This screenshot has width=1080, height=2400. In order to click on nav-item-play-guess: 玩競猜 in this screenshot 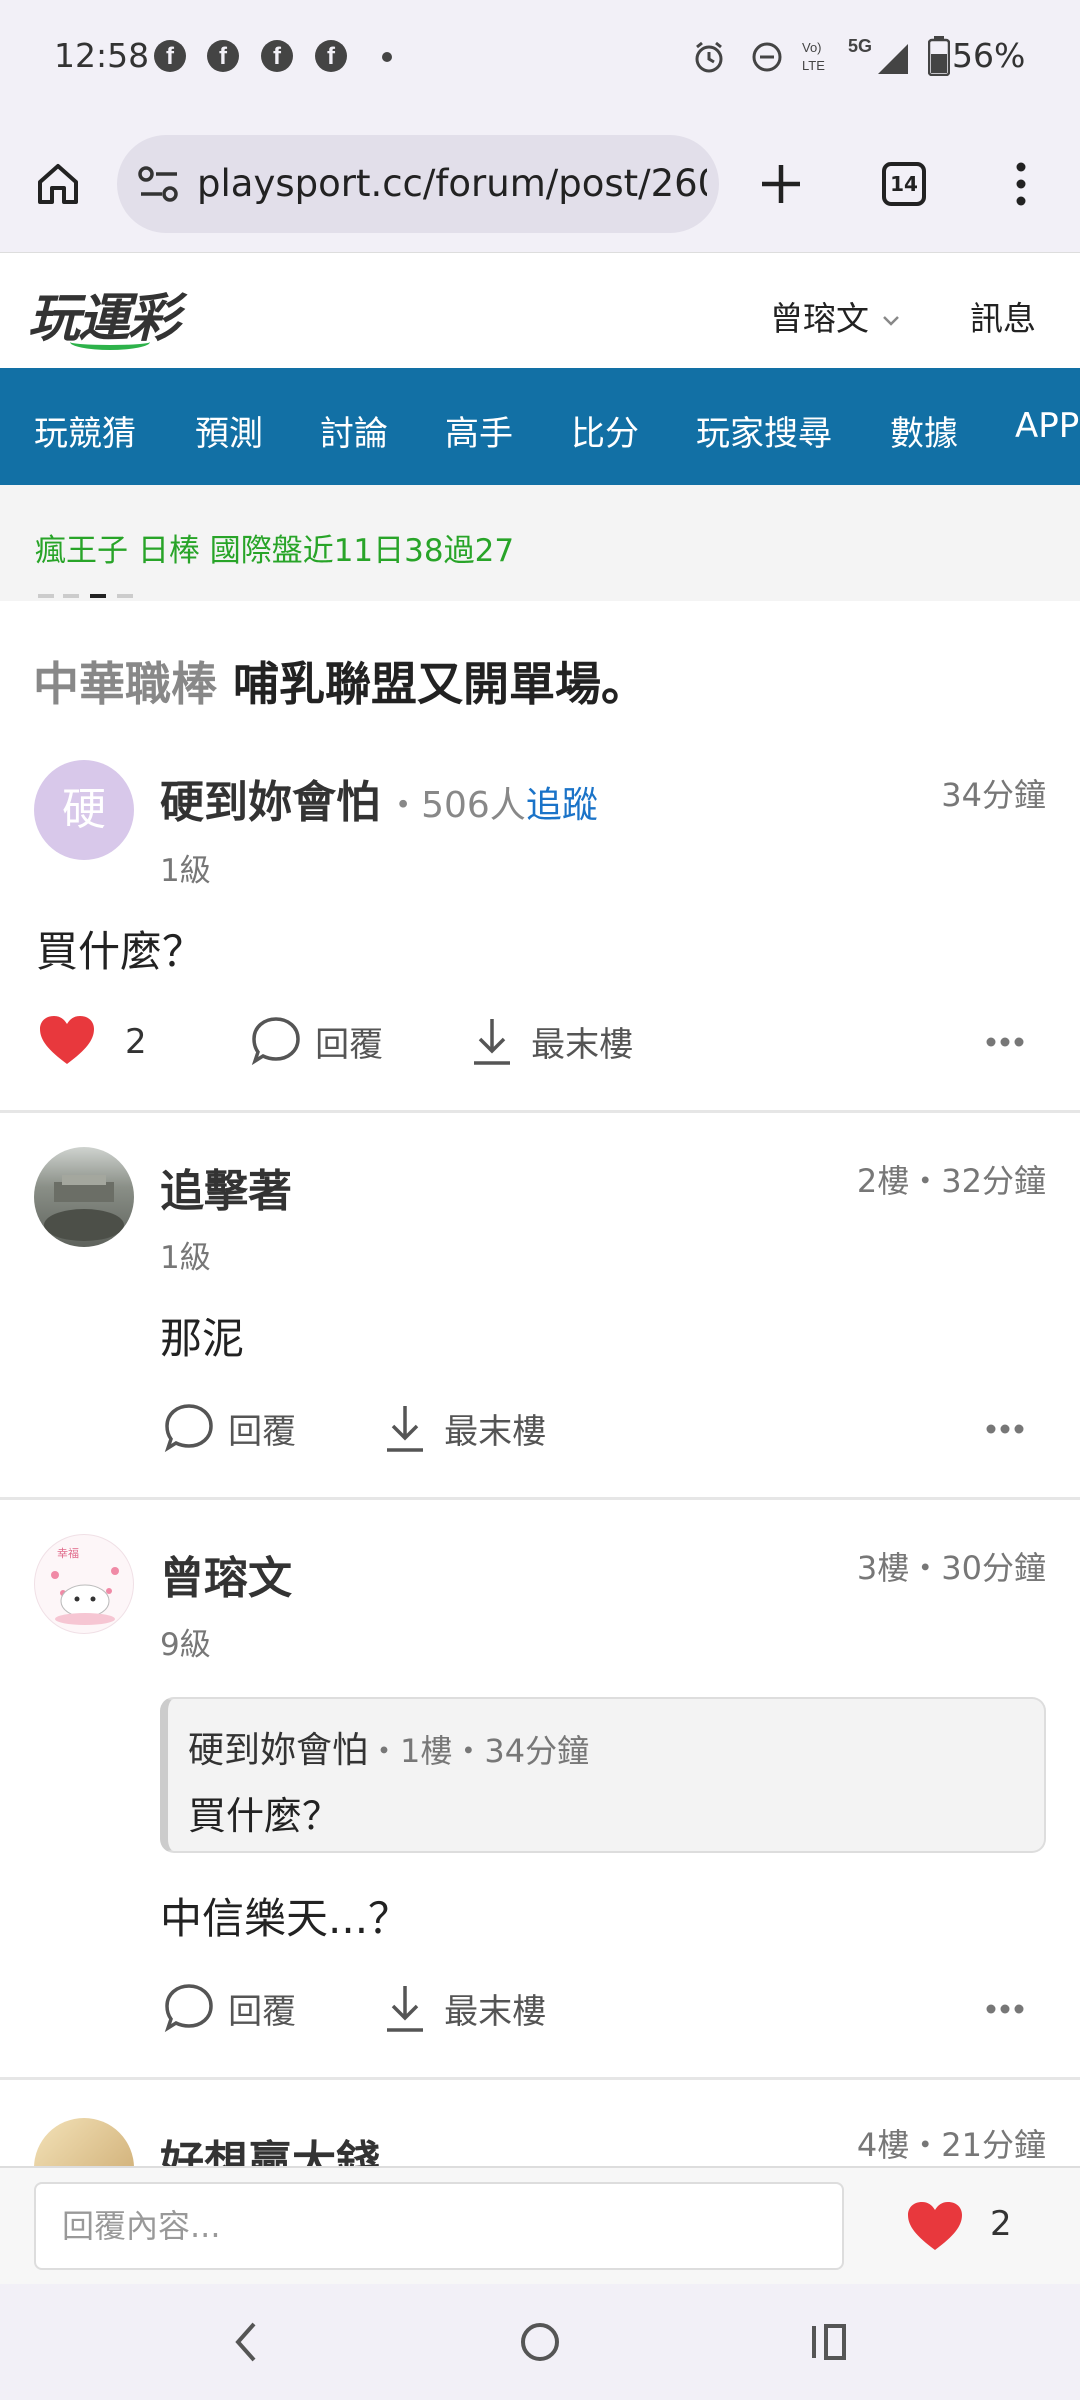, I will do `click(85, 430)`.